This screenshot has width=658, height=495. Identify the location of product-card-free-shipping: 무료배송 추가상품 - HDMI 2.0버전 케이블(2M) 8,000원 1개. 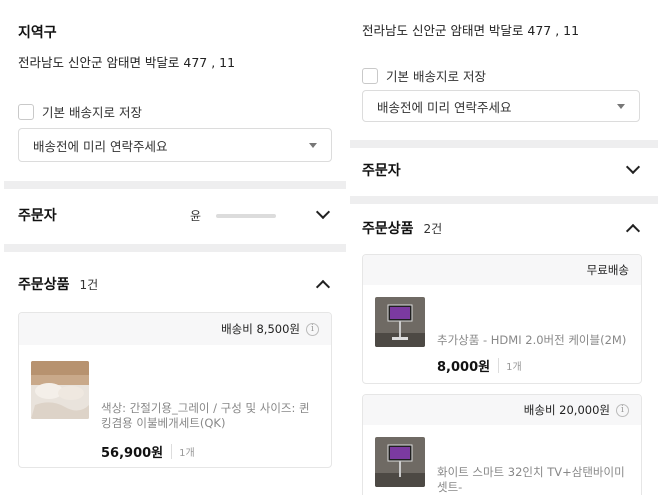
(502, 319).